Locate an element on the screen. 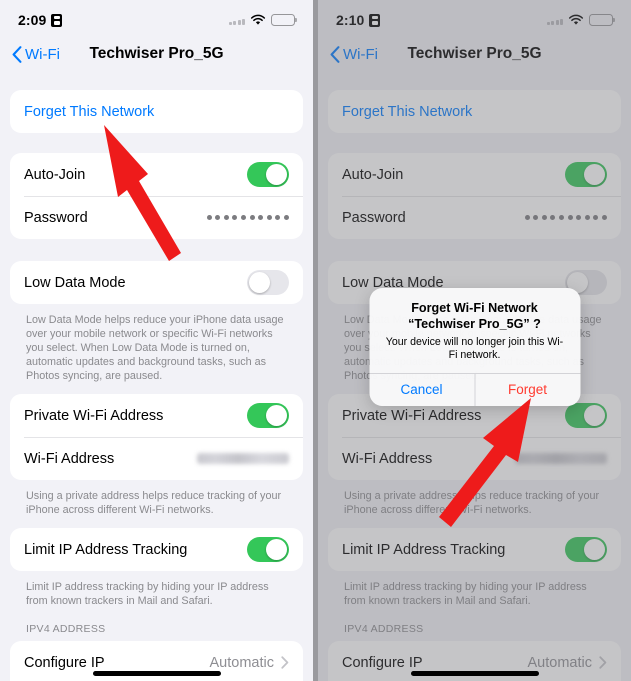 Image resolution: width=631 pixels, height=681 pixels. forget-this-network-label: Forget This Network is located at coordinates (89, 111).